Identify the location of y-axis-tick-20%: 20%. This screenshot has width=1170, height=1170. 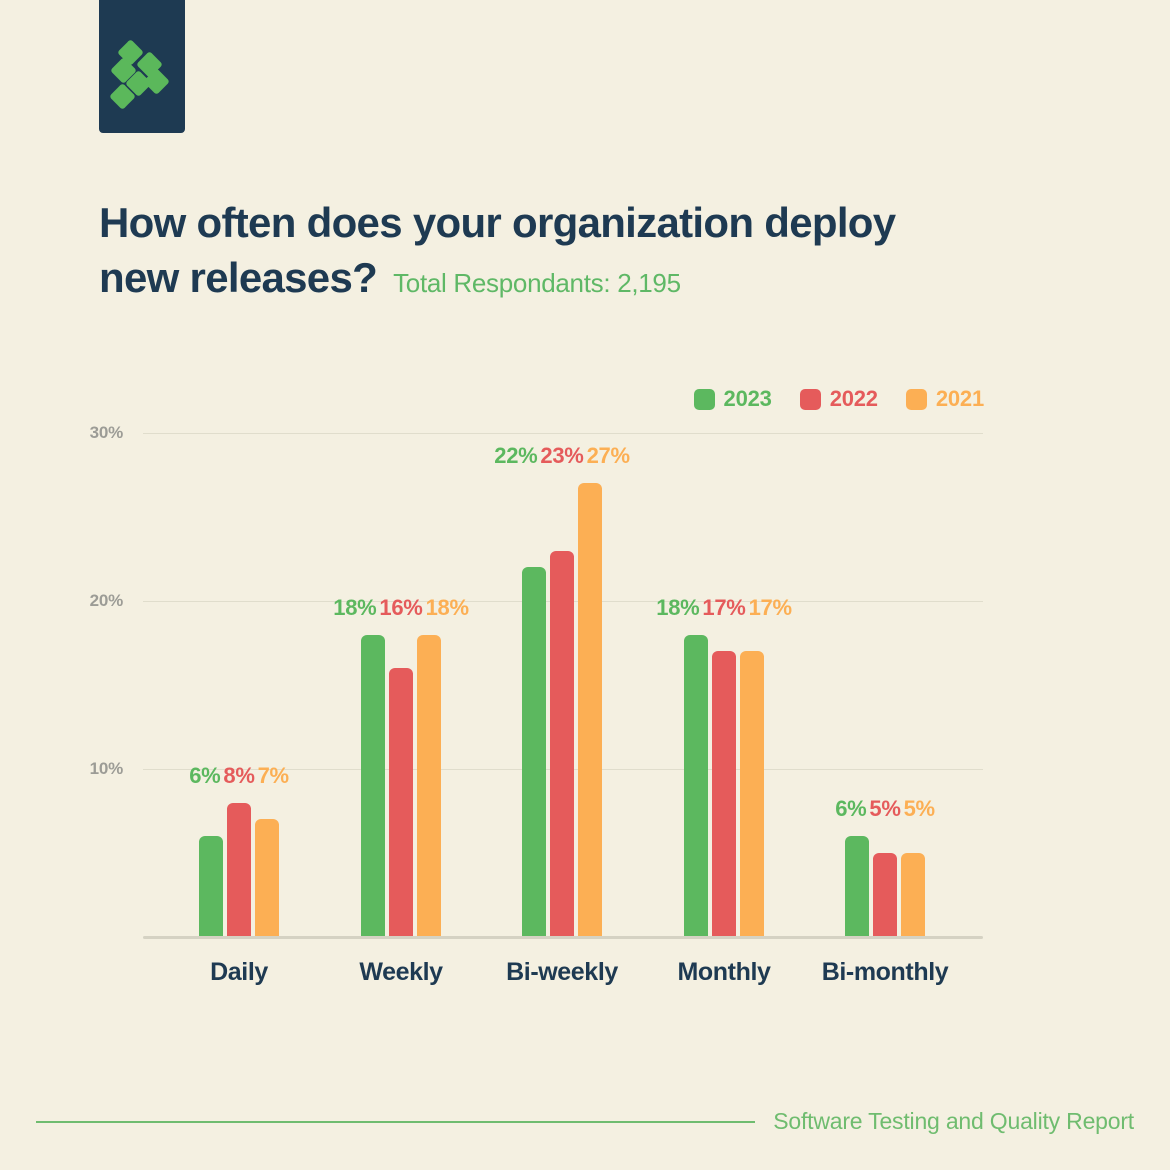
(106, 600).